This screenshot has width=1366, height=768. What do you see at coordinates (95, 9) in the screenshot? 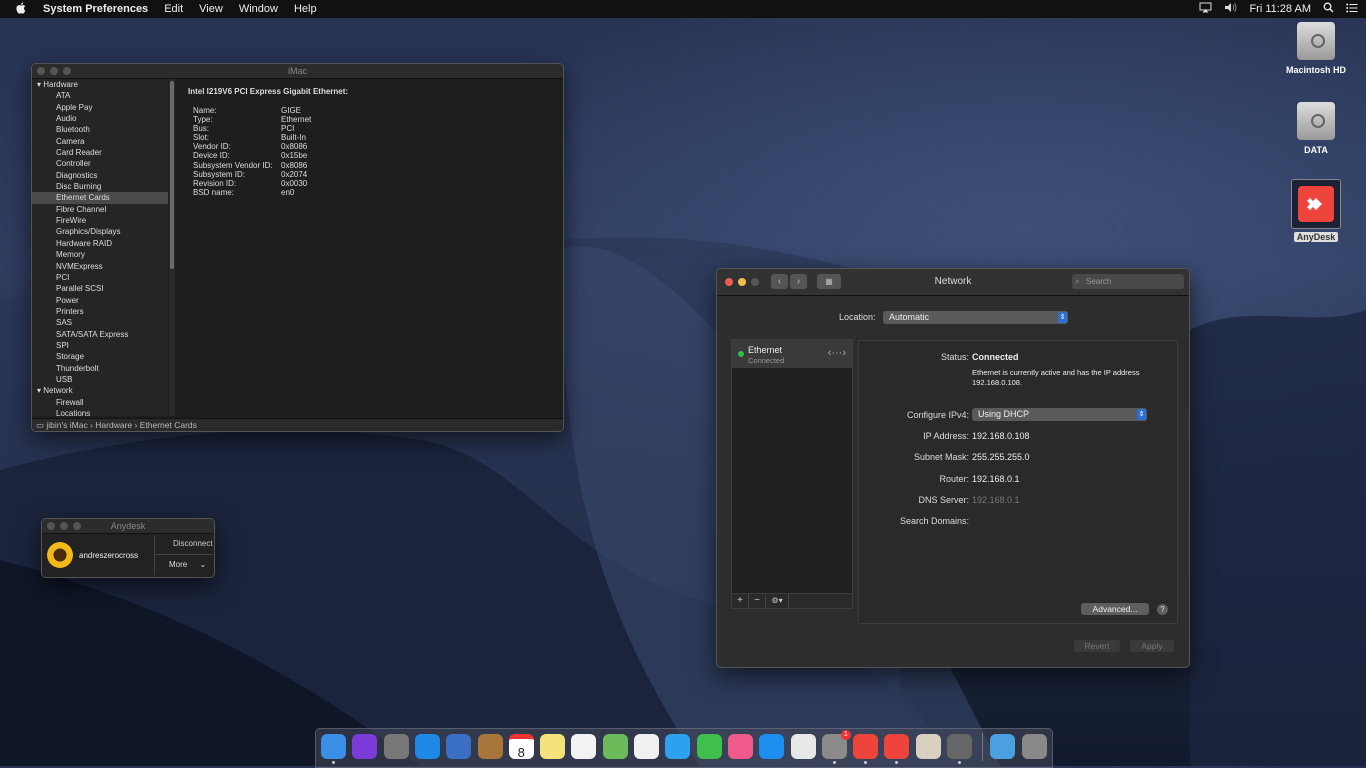
I see `menu-app-name: System Preferences` at bounding box center [95, 9].